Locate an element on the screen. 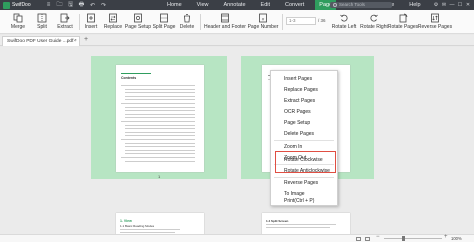 The image size is (474, 242). menu-item-reverse-pages: Reverse Pages is located at coordinates (304, 183).